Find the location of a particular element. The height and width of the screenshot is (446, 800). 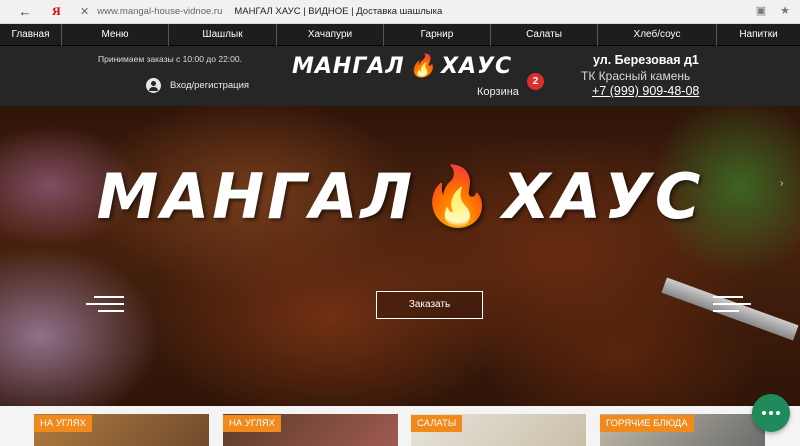

lock-icon: ▣ is located at coordinates (761, 11).